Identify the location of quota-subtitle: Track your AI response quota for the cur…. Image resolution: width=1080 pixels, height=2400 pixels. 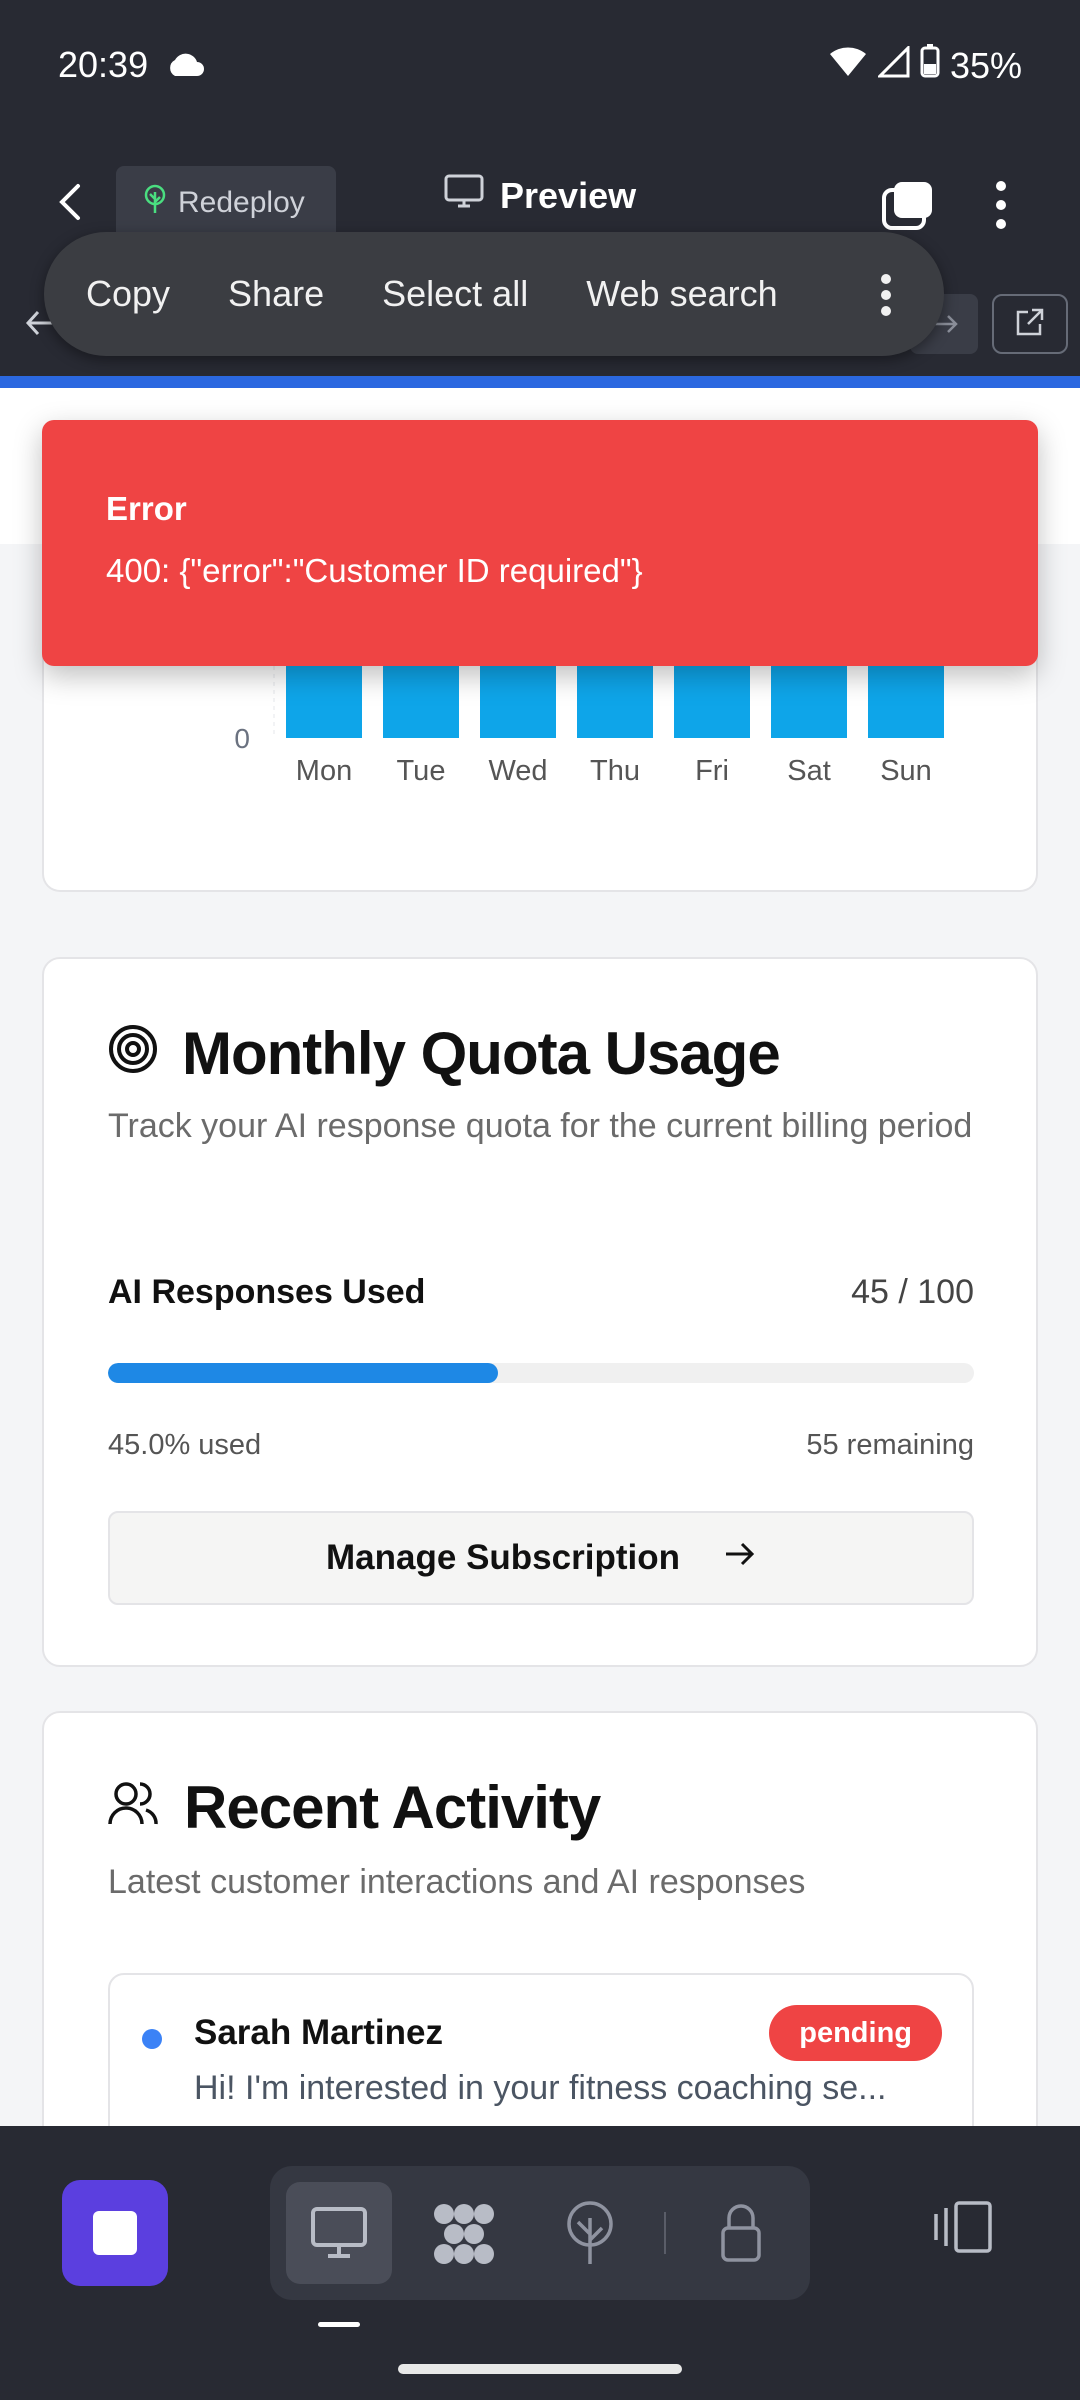
(540, 1126).